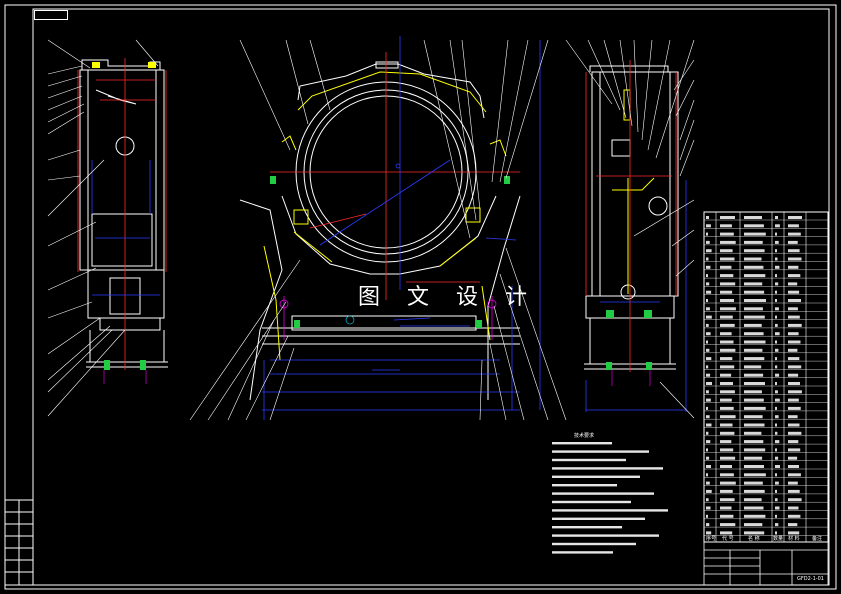  I want to click on drawing-number: GFD2-1-01, so click(810, 579).